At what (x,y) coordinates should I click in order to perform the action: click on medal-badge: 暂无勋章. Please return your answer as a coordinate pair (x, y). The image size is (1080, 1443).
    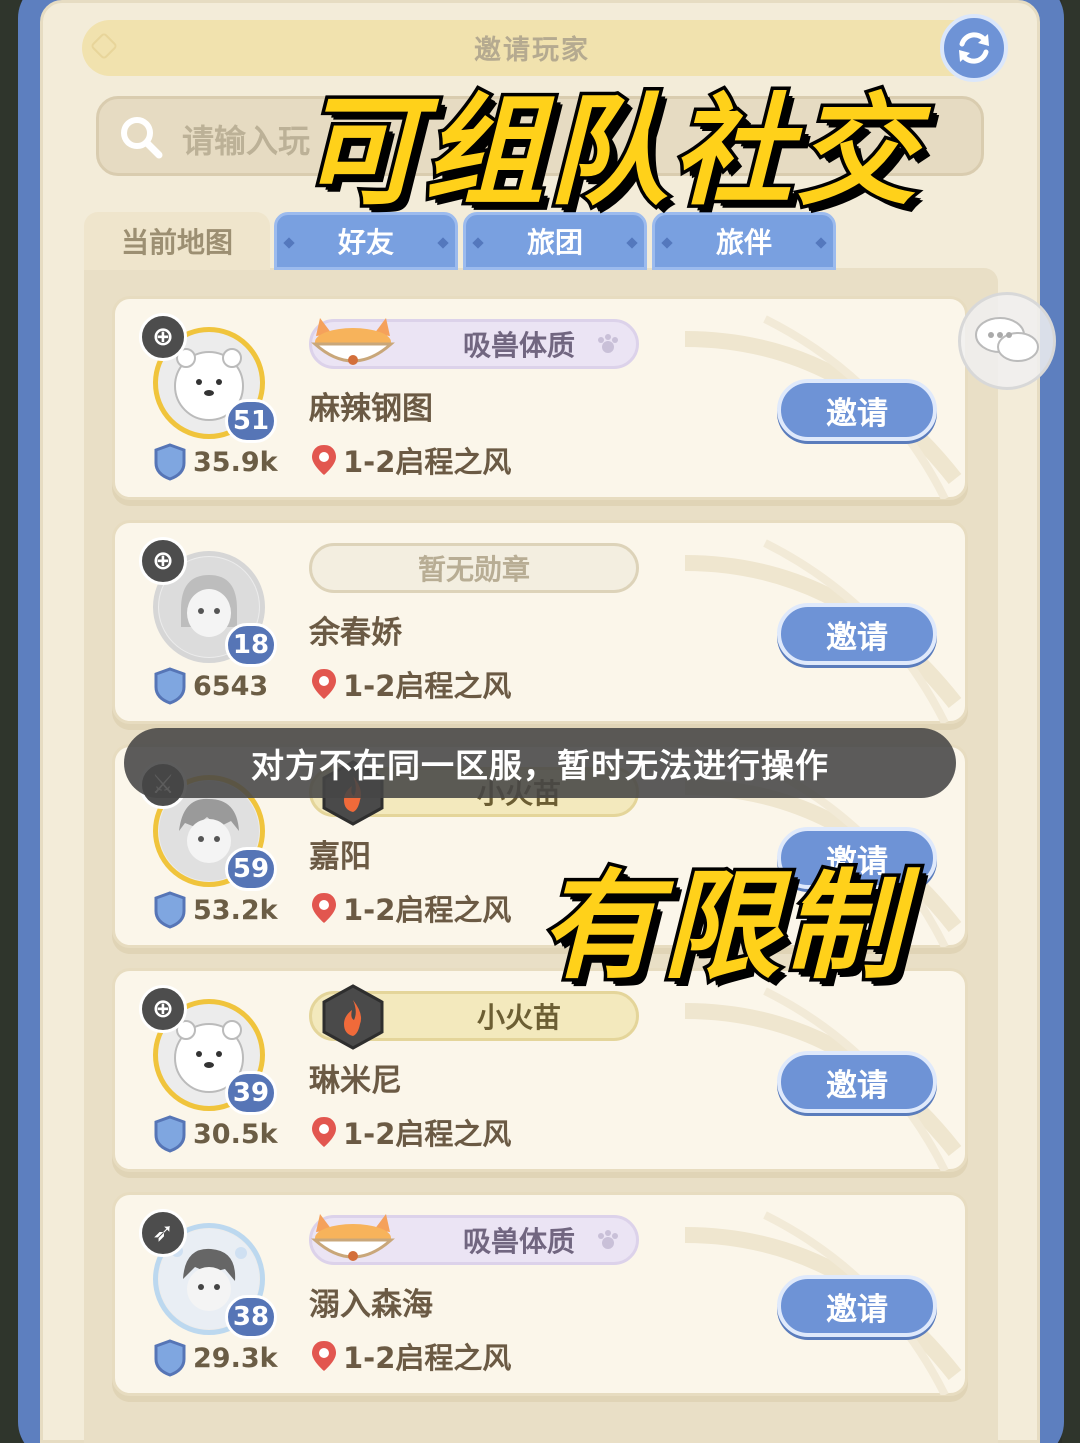
    Looking at the image, I should click on (474, 568).